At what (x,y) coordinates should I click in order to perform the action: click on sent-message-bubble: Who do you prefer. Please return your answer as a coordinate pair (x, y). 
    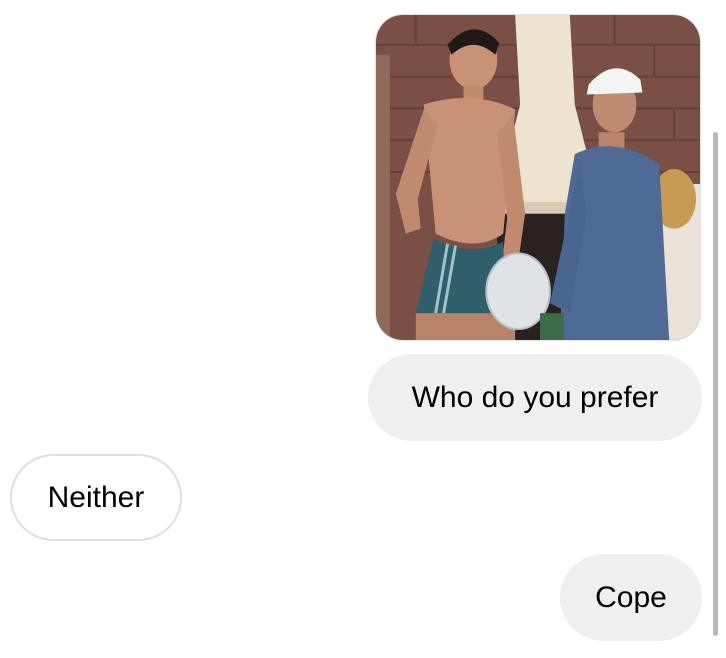
    Looking at the image, I should click on (535, 397).